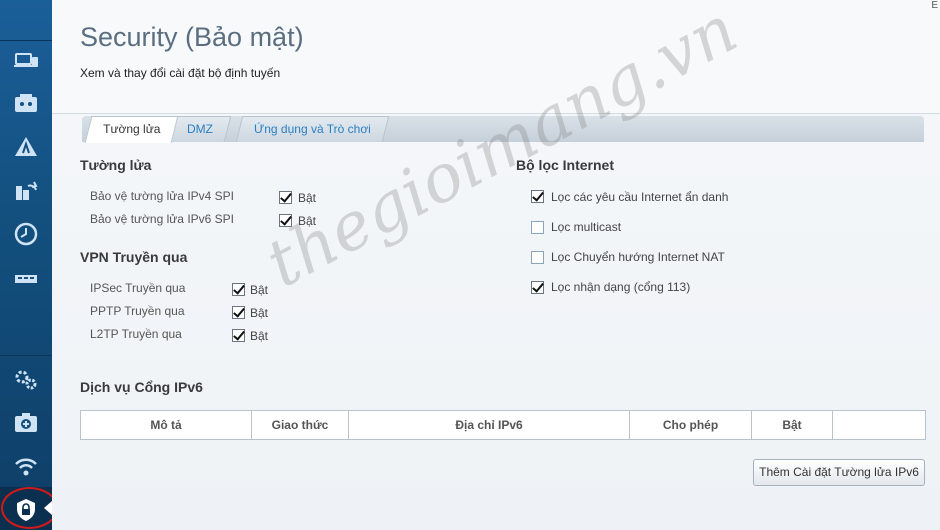  Describe the element at coordinates (691, 425) in the screenshot. I see `col-allow: Cho phép` at that location.